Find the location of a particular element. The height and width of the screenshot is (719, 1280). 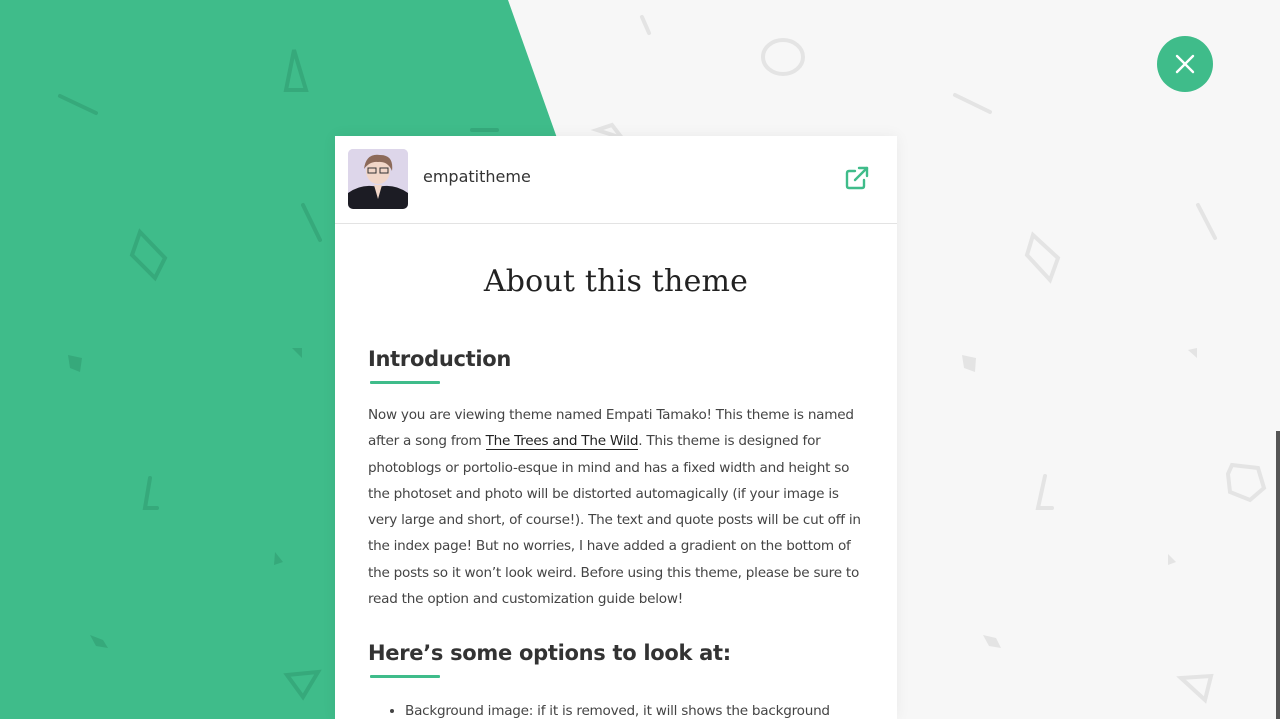

avatar is located at coordinates (378, 179).